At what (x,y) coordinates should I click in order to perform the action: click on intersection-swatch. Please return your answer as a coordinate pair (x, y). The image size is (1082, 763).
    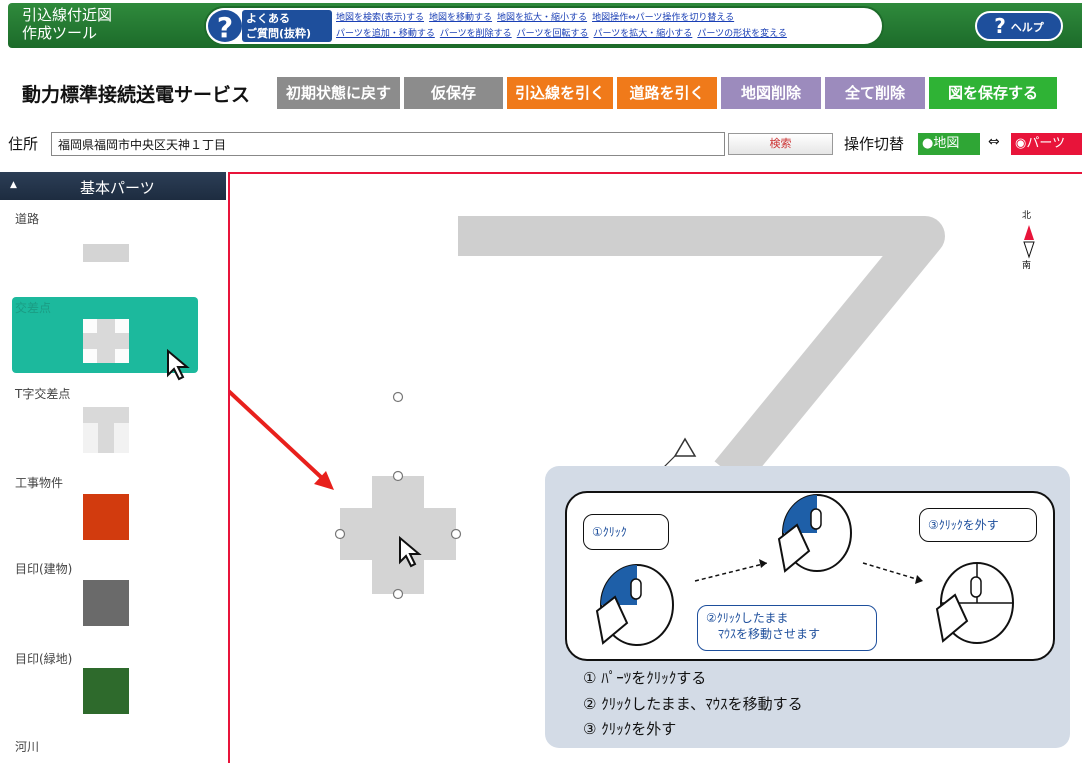
    Looking at the image, I should click on (106, 341).